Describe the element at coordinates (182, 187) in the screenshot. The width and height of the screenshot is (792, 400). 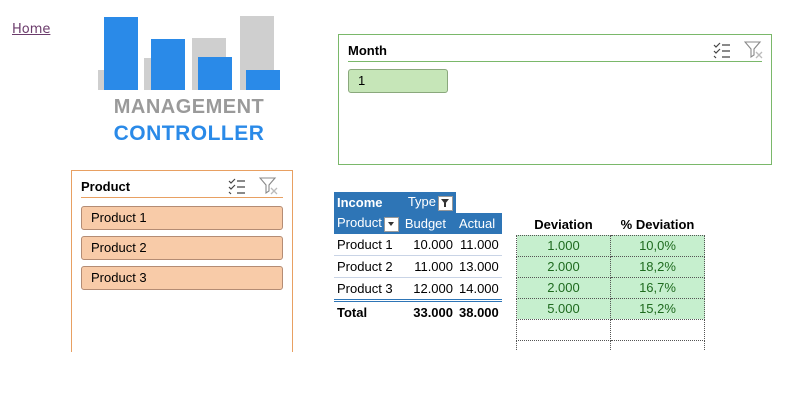
I see `product-slicer-header: Product` at that location.